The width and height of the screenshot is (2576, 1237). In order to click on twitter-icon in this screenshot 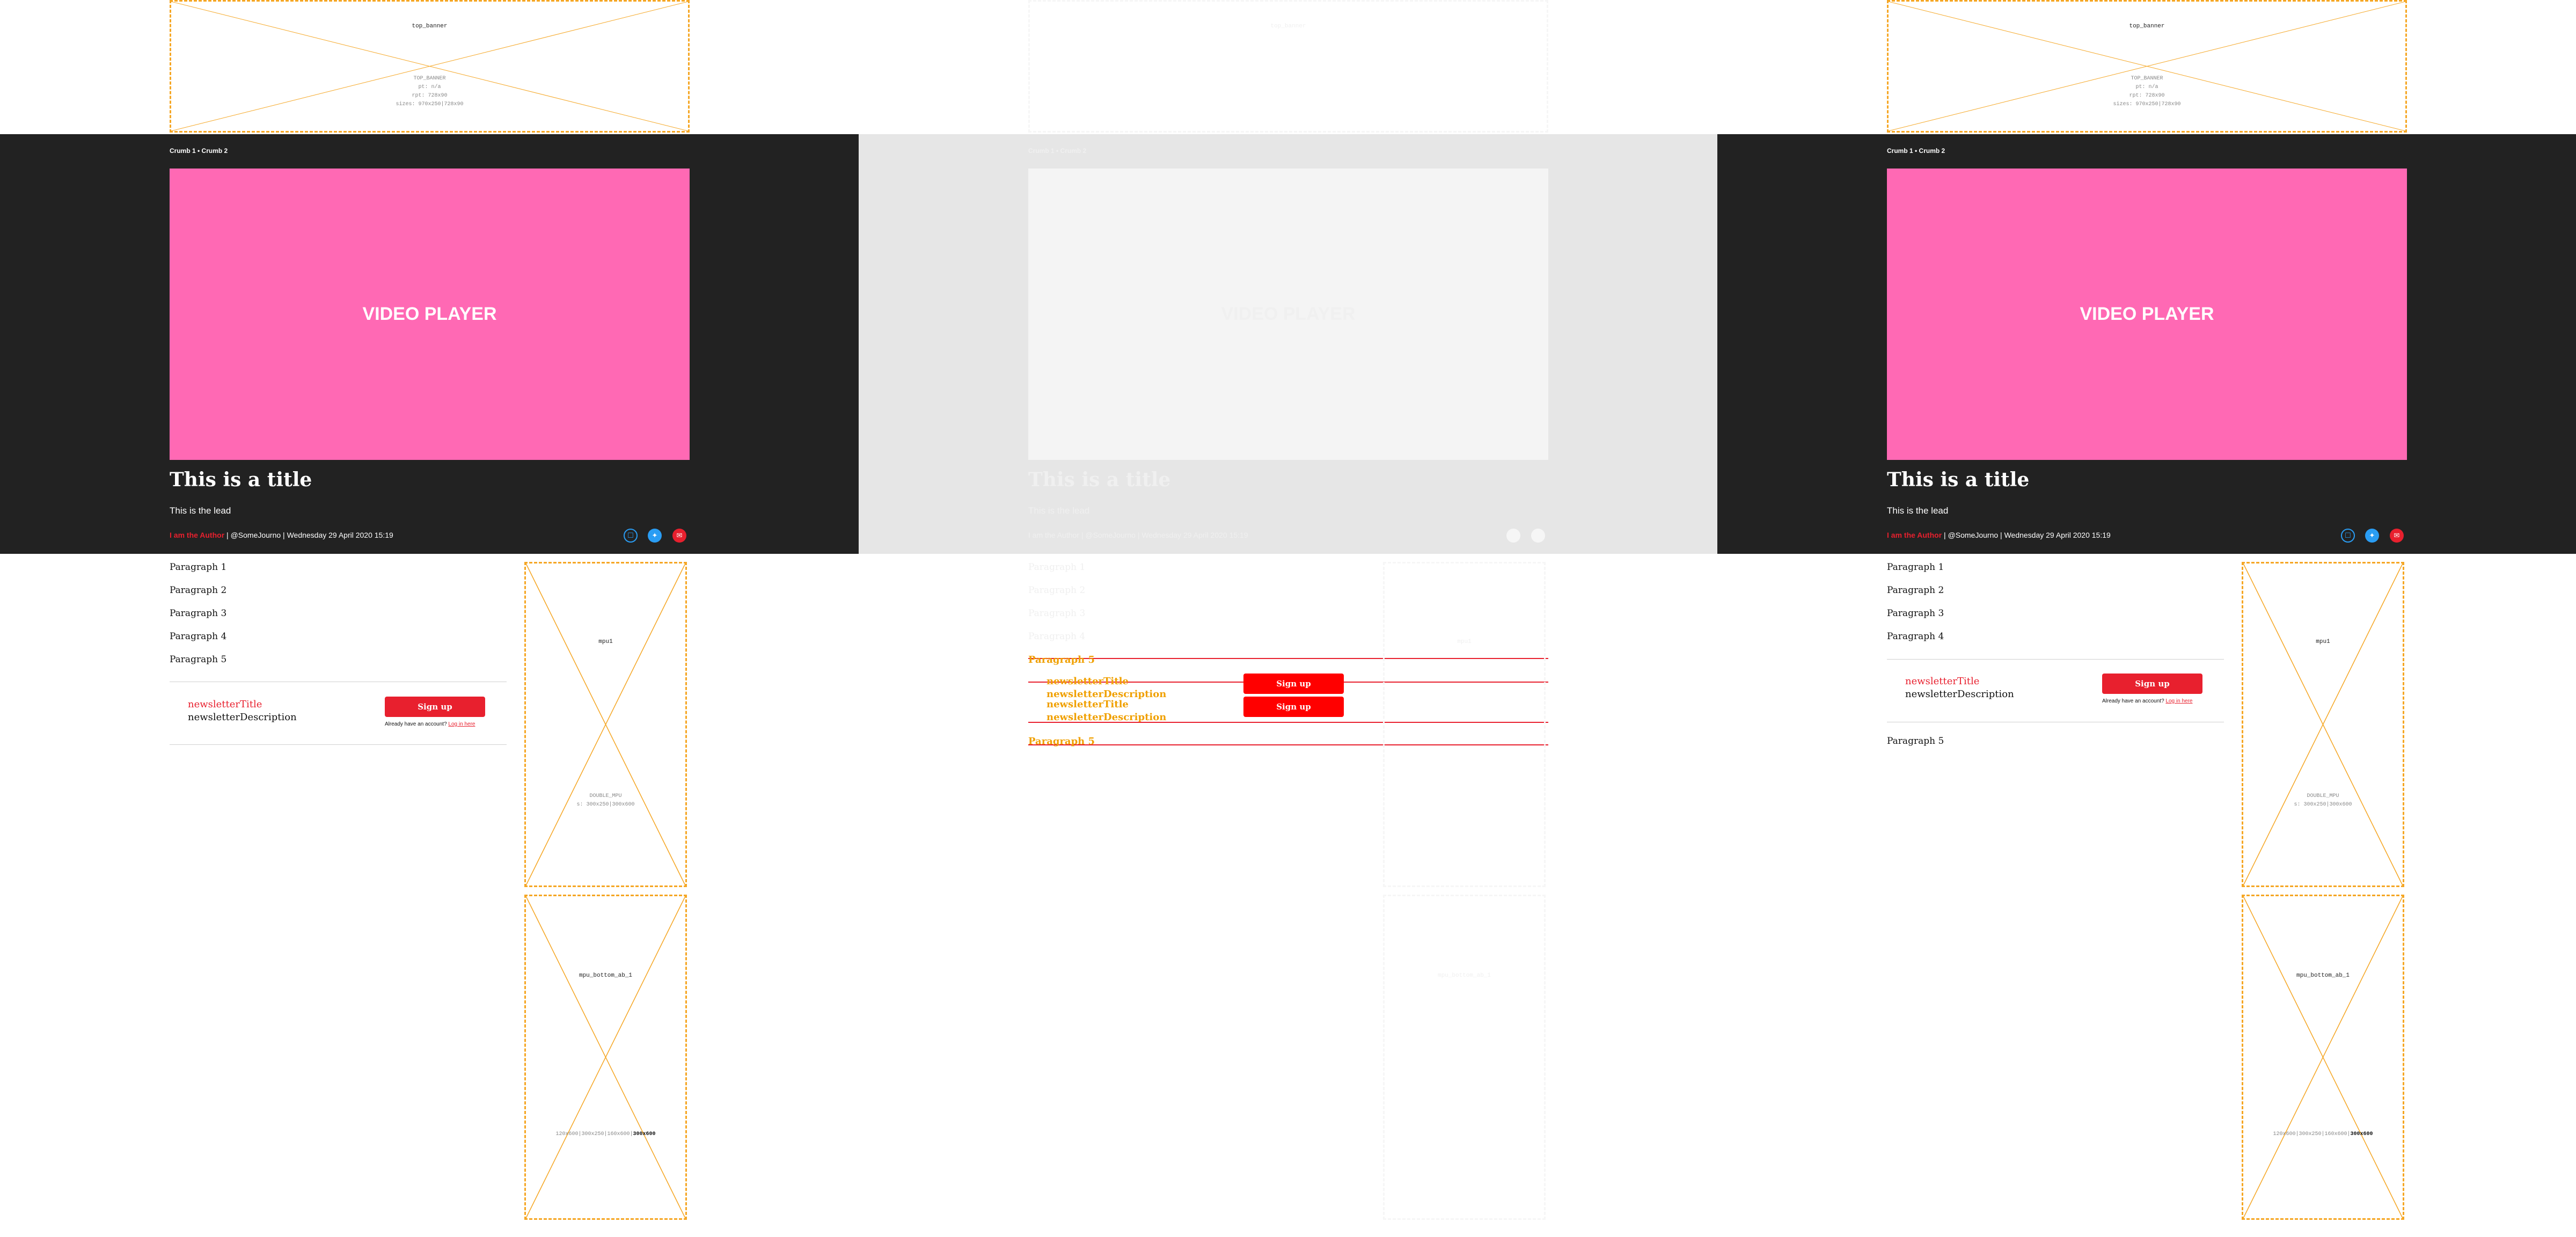, I will do `click(1513, 536)`.